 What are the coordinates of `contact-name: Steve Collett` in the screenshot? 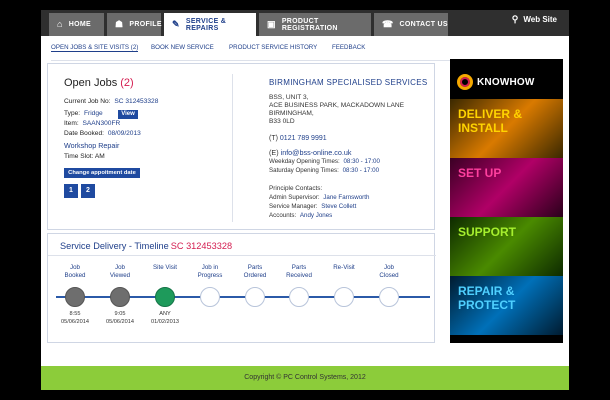 It's located at (338, 206).